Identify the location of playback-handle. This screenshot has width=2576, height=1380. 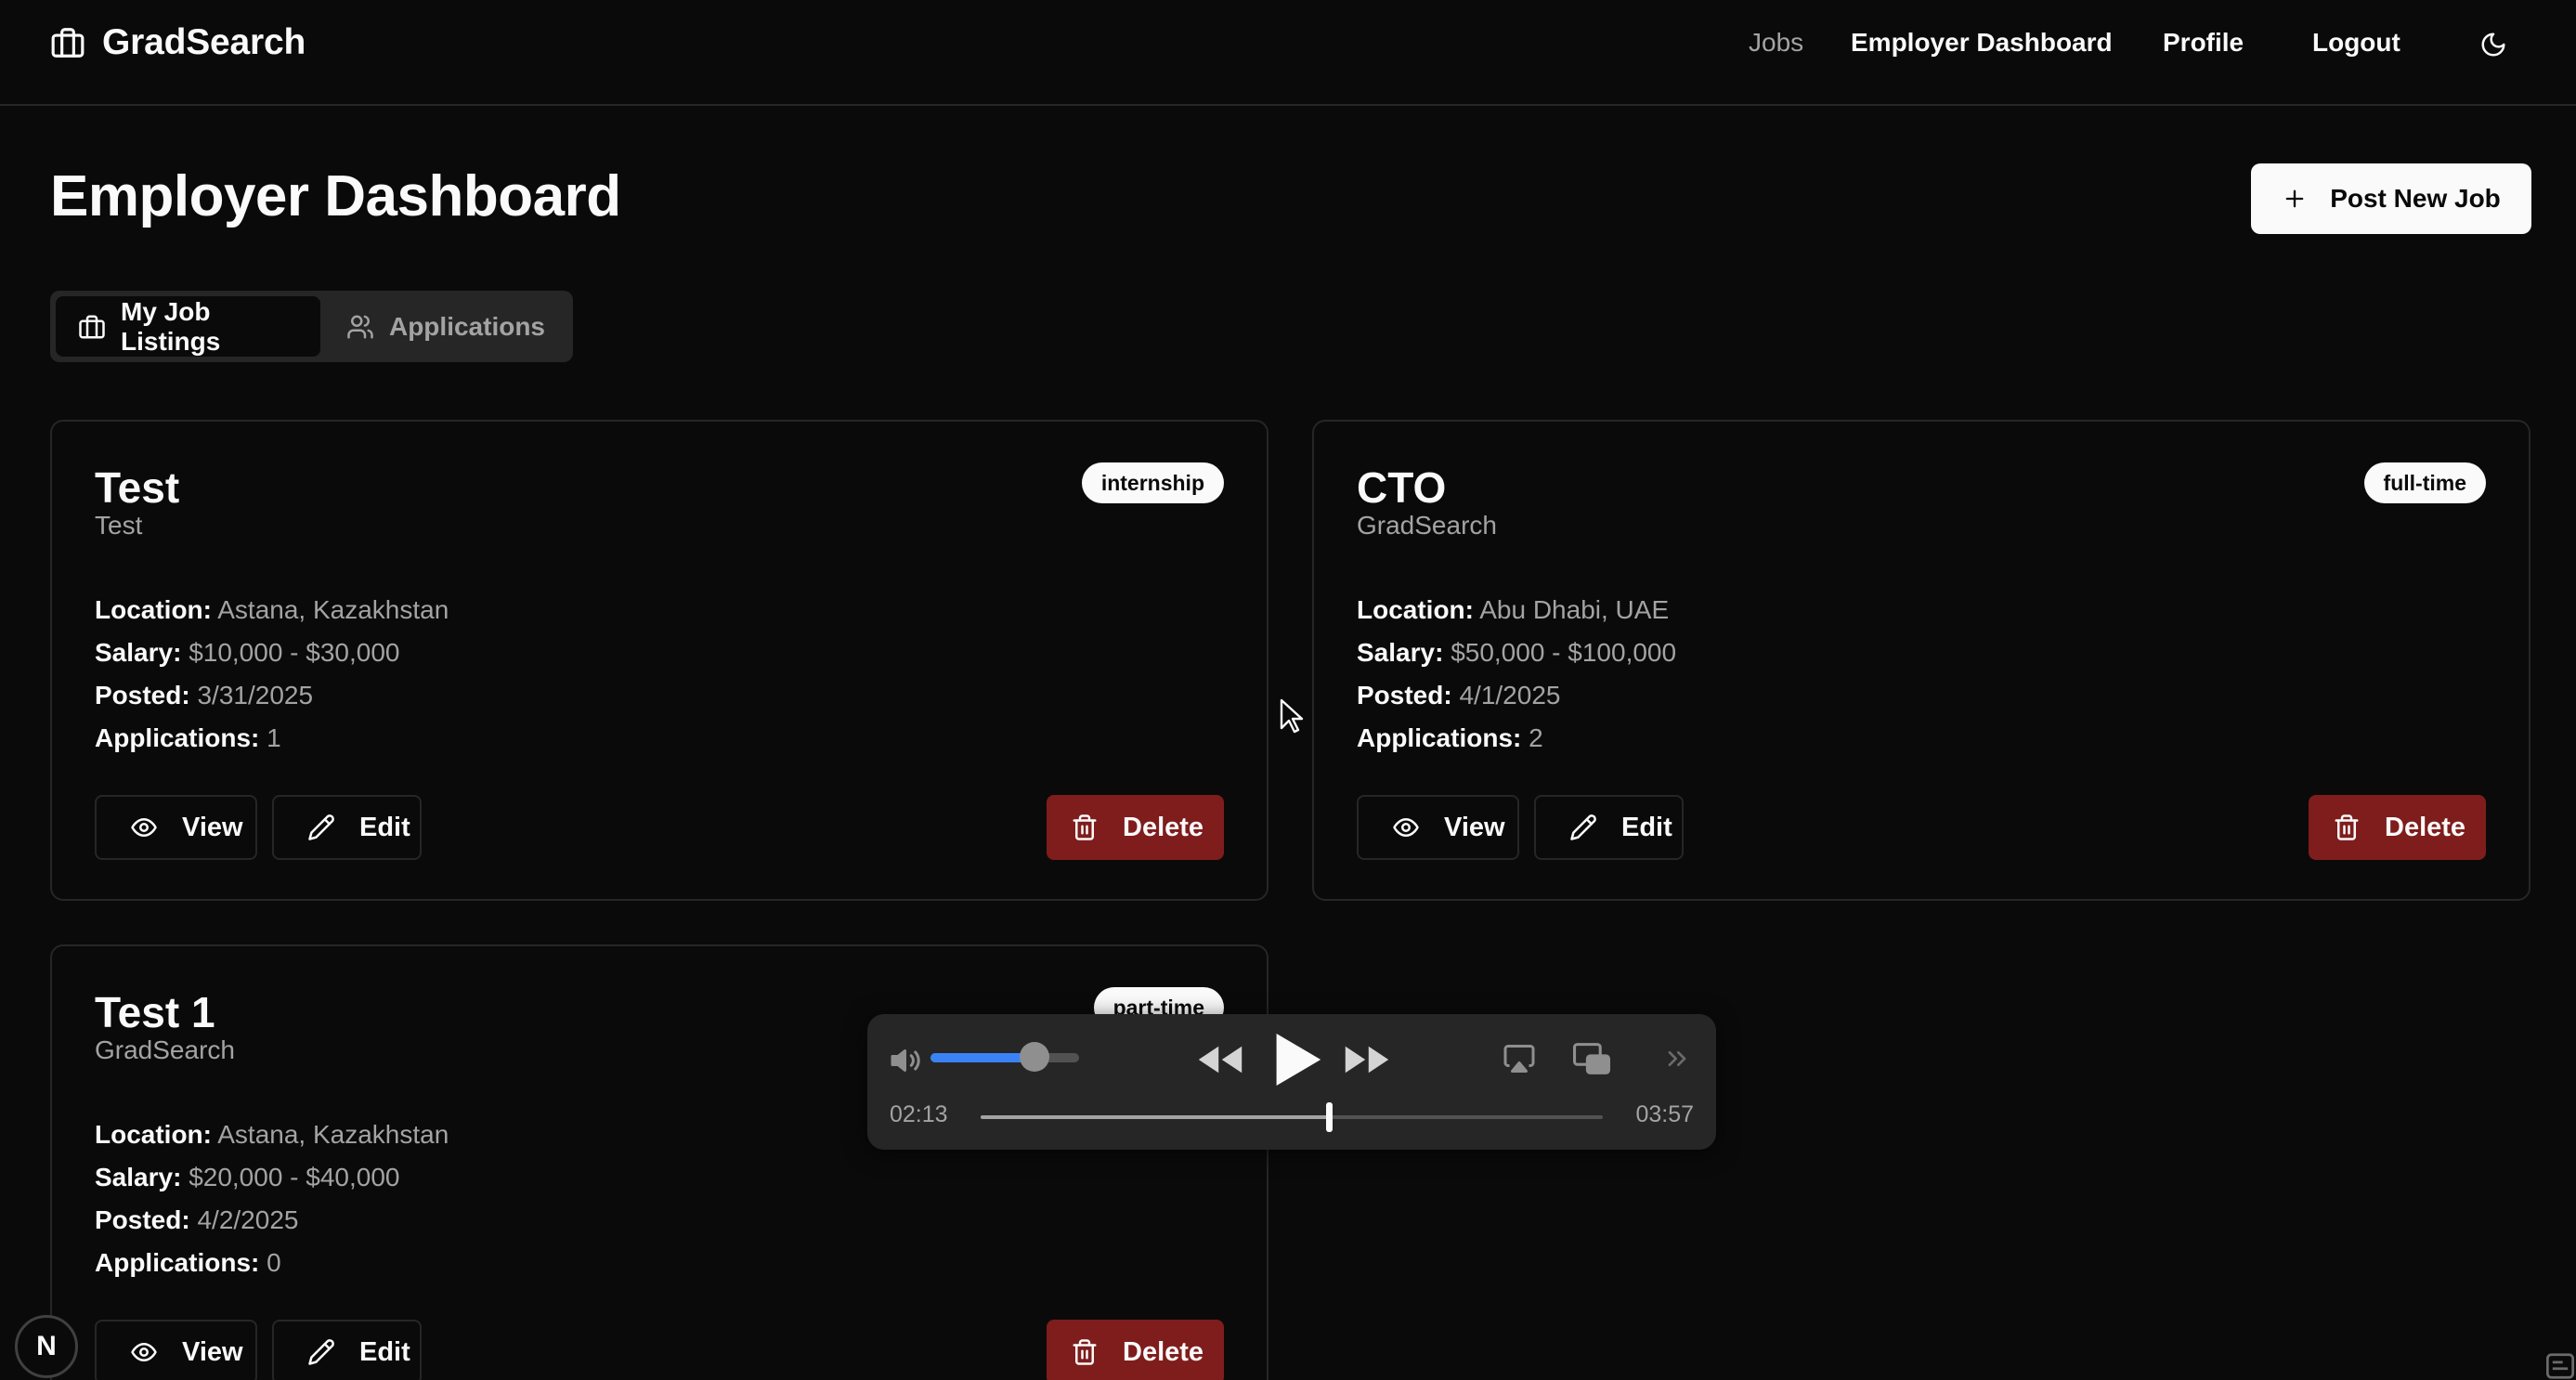
(1330, 1117).